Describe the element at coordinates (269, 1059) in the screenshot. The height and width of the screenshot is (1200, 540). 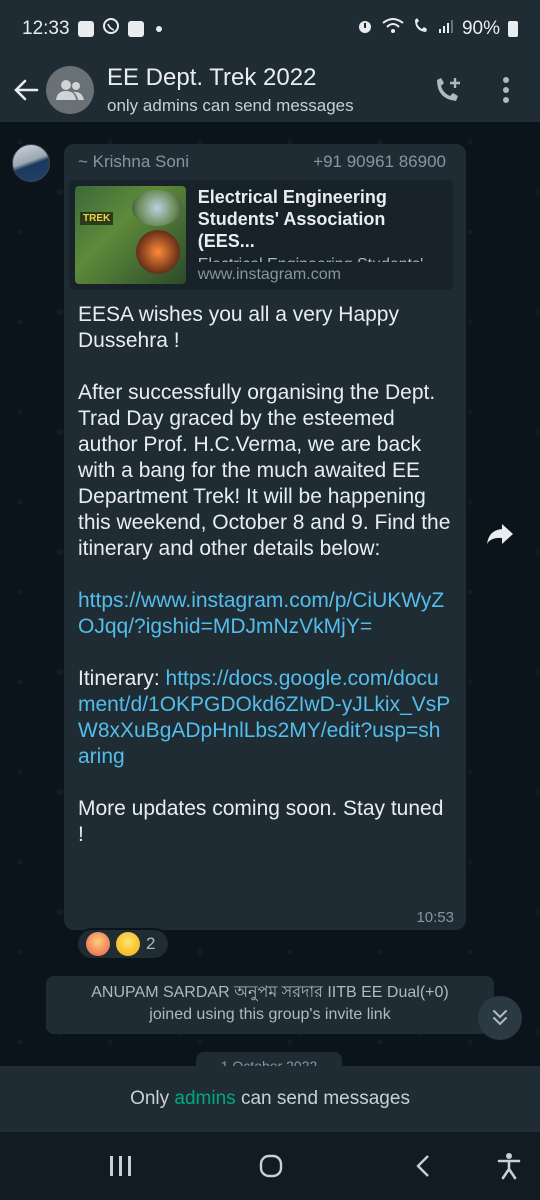
I see `date-pill: 1 October 2022` at that location.